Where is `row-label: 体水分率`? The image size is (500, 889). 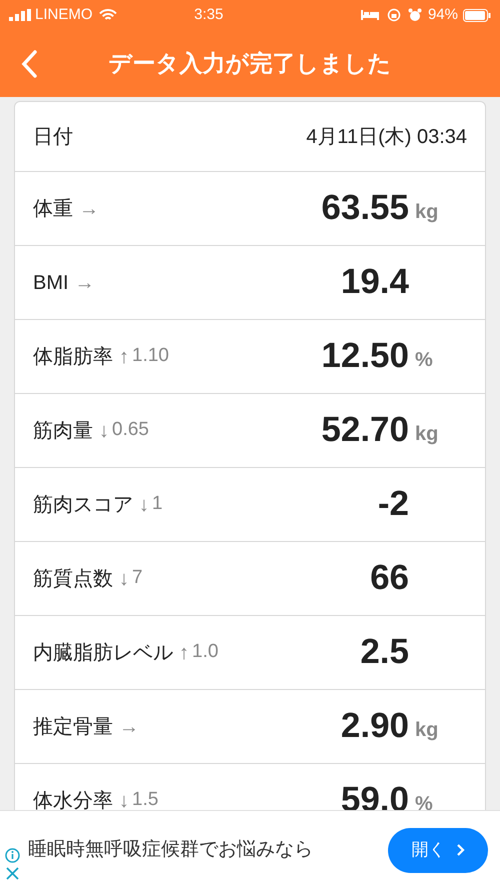 row-label: 体水分率 is located at coordinates (73, 801).